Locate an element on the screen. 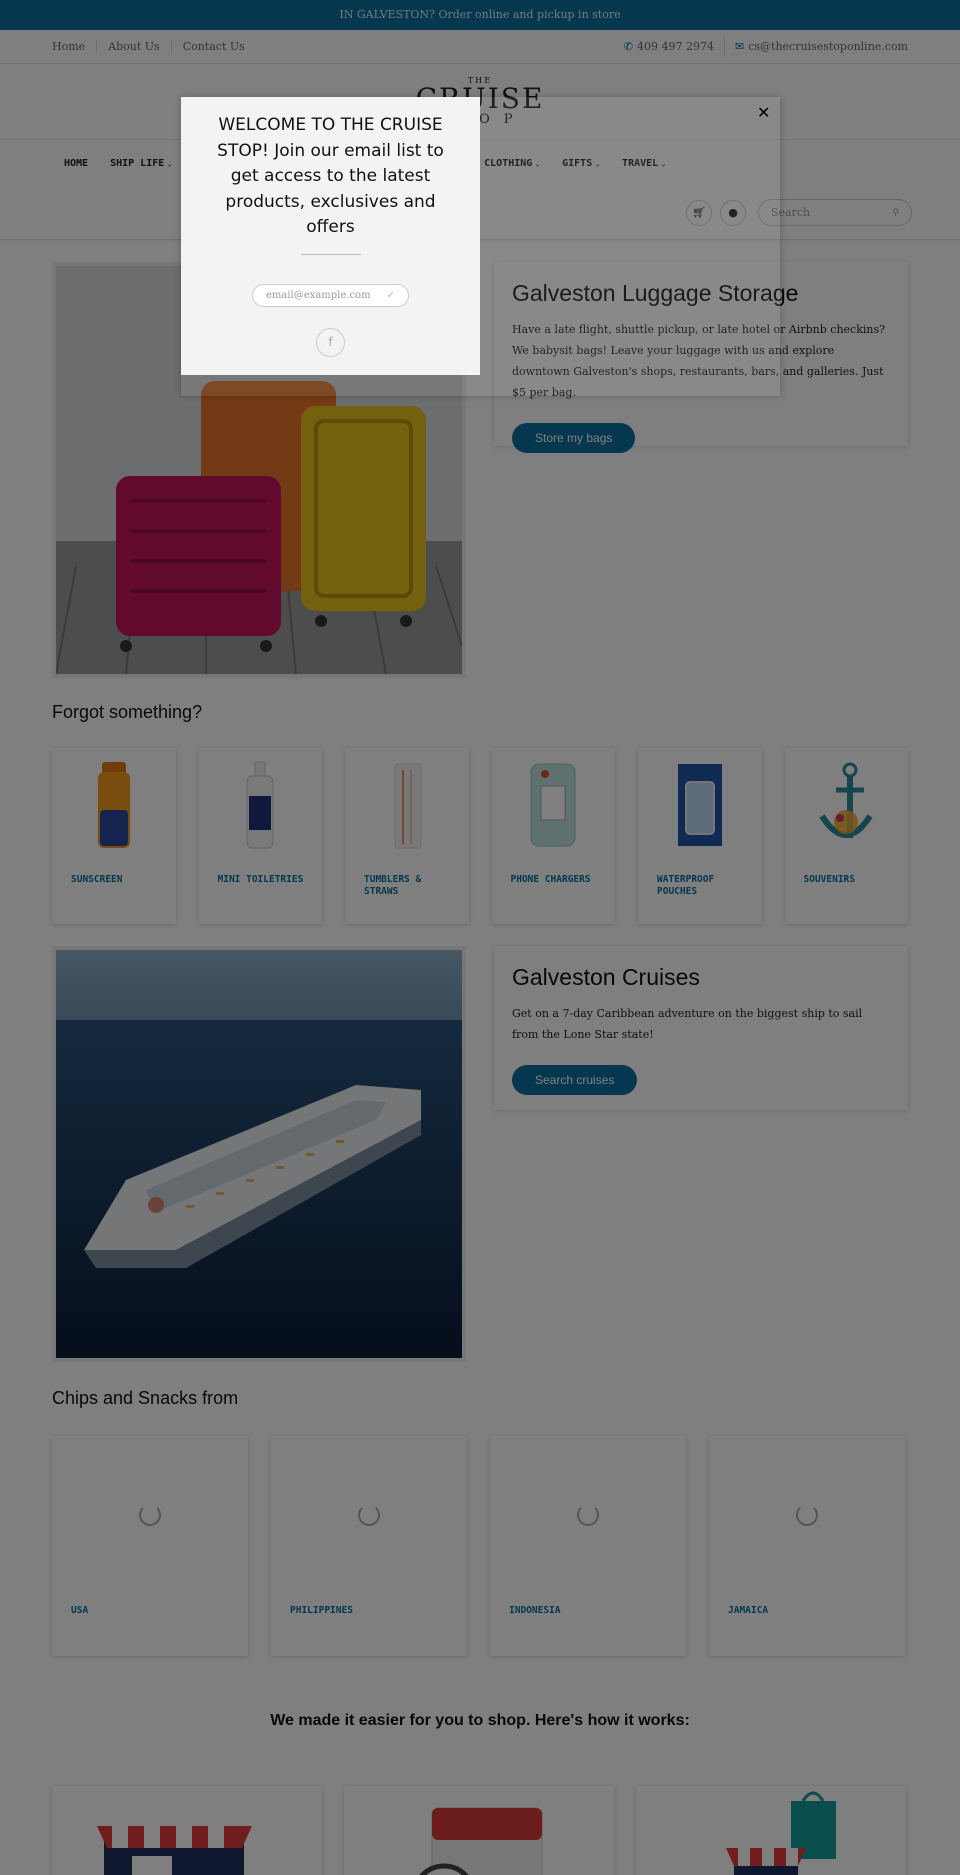  email-placeholder: email@example.com is located at coordinates (318, 295).